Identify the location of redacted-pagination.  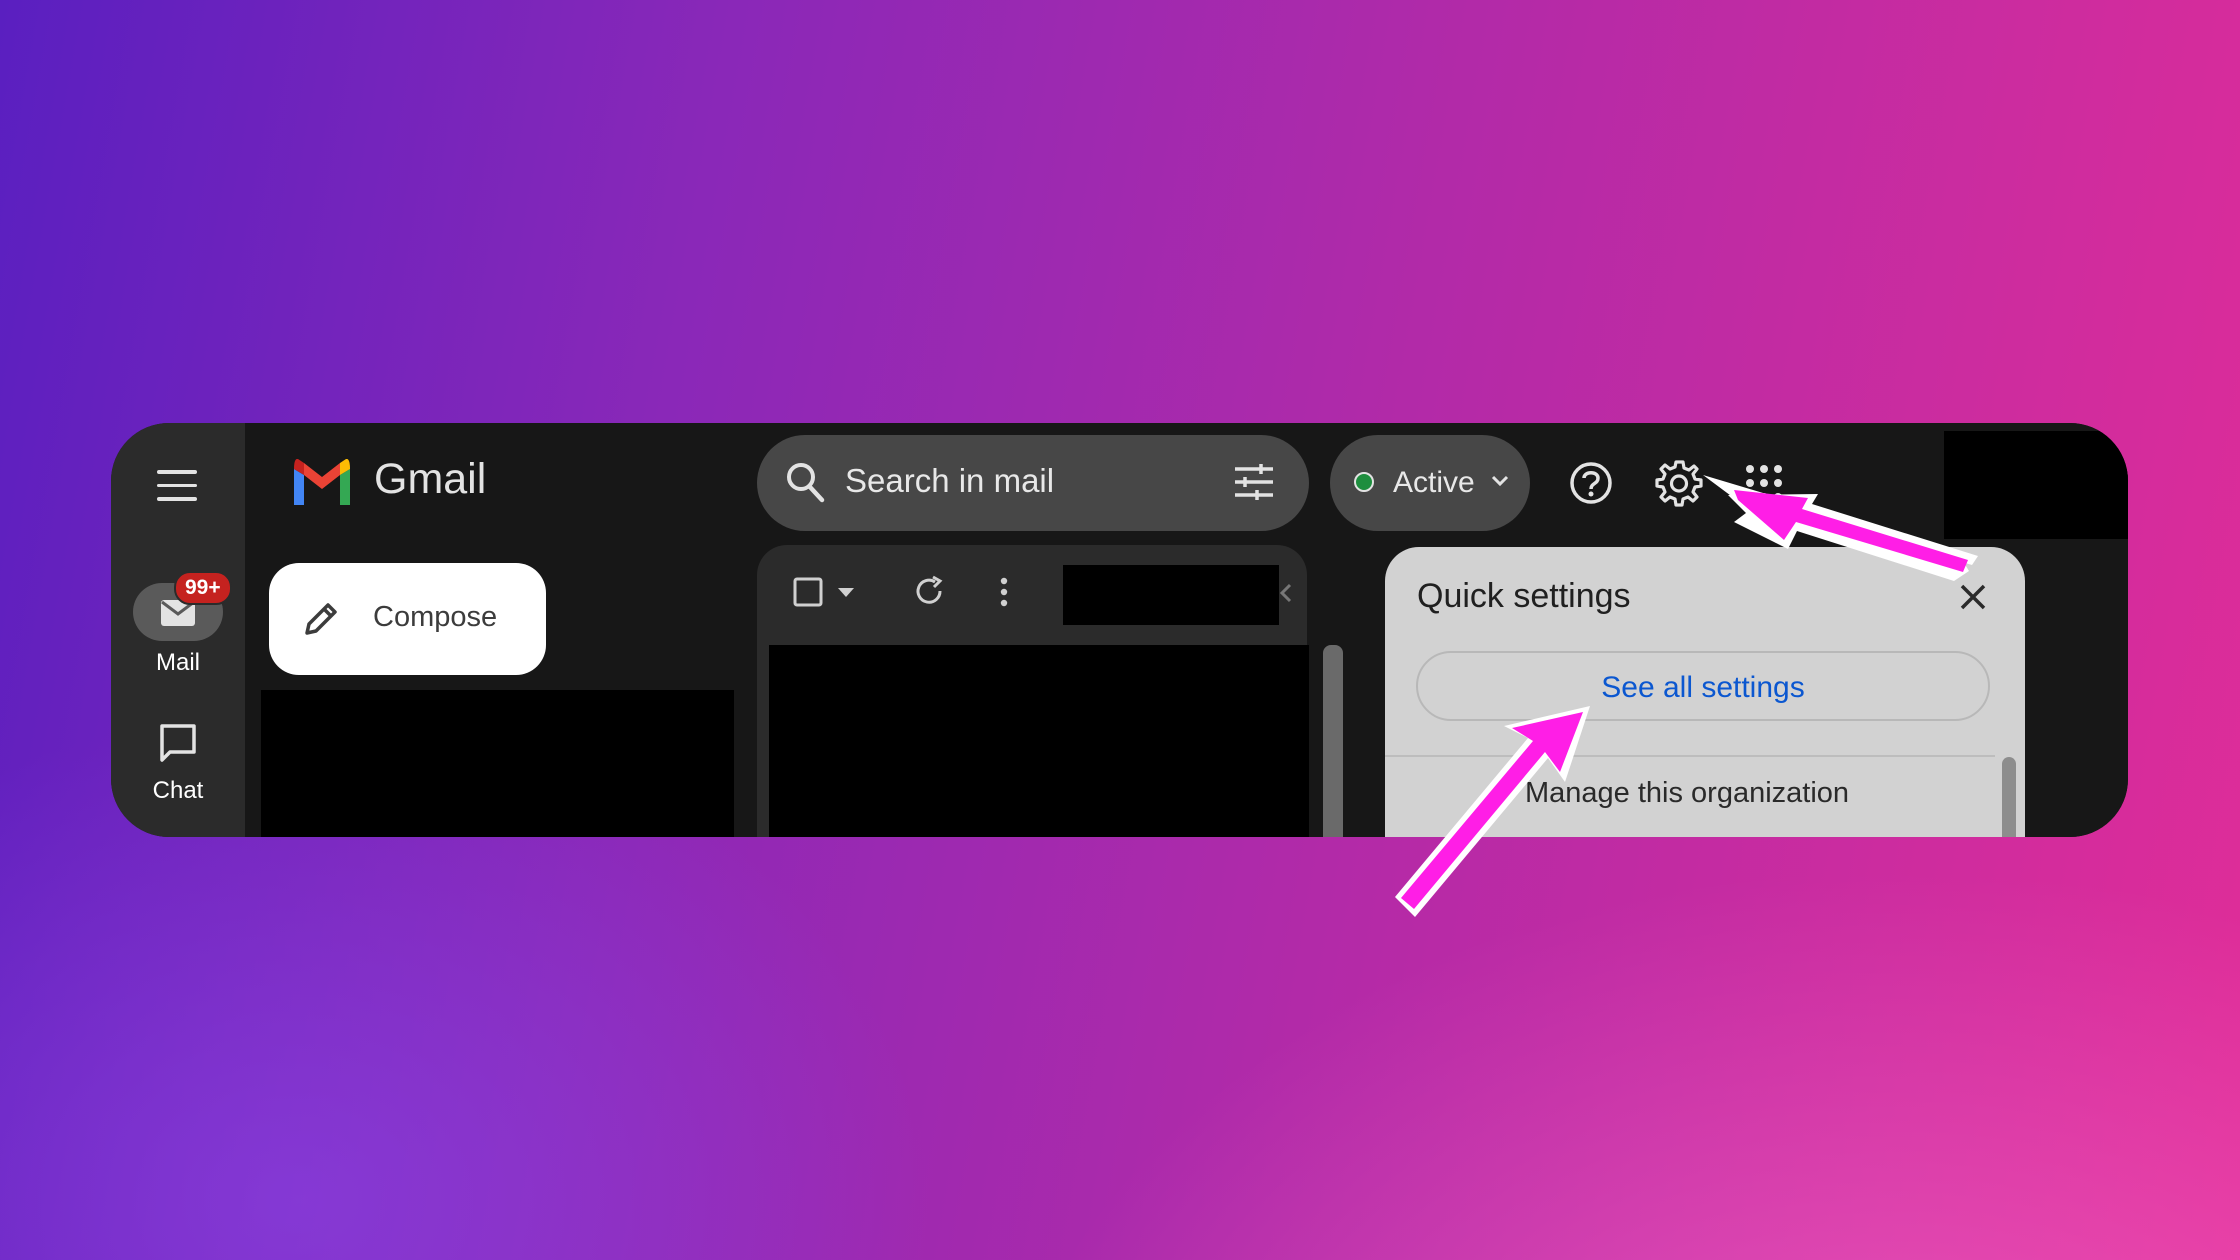
(1171, 595).